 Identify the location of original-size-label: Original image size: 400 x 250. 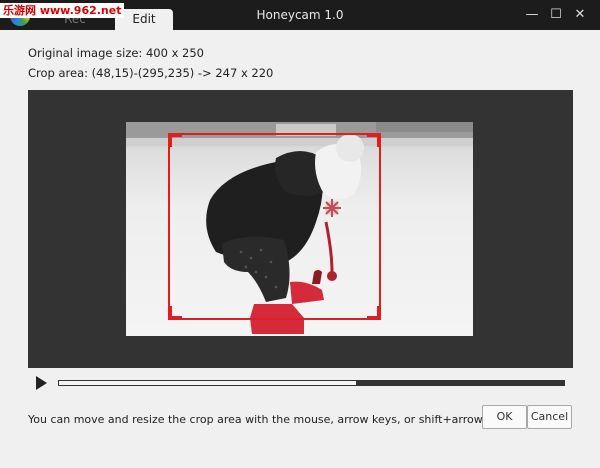
(116, 53).